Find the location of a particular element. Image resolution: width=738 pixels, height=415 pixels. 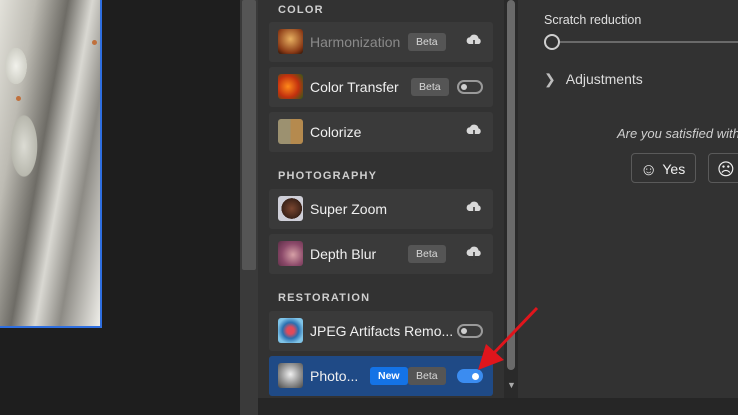

jpeg-artifacts-thumbnail is located at coordinates (290, 330).